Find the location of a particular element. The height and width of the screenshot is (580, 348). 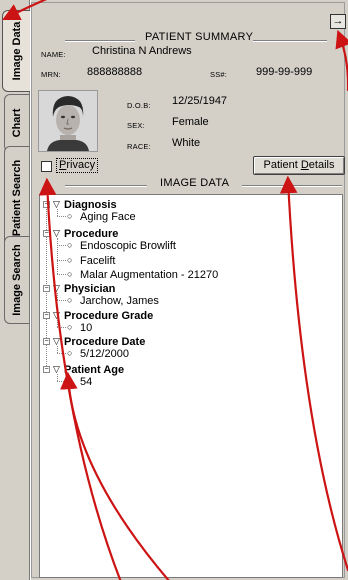

physician-branch-line is located at coordinates (57, 296).